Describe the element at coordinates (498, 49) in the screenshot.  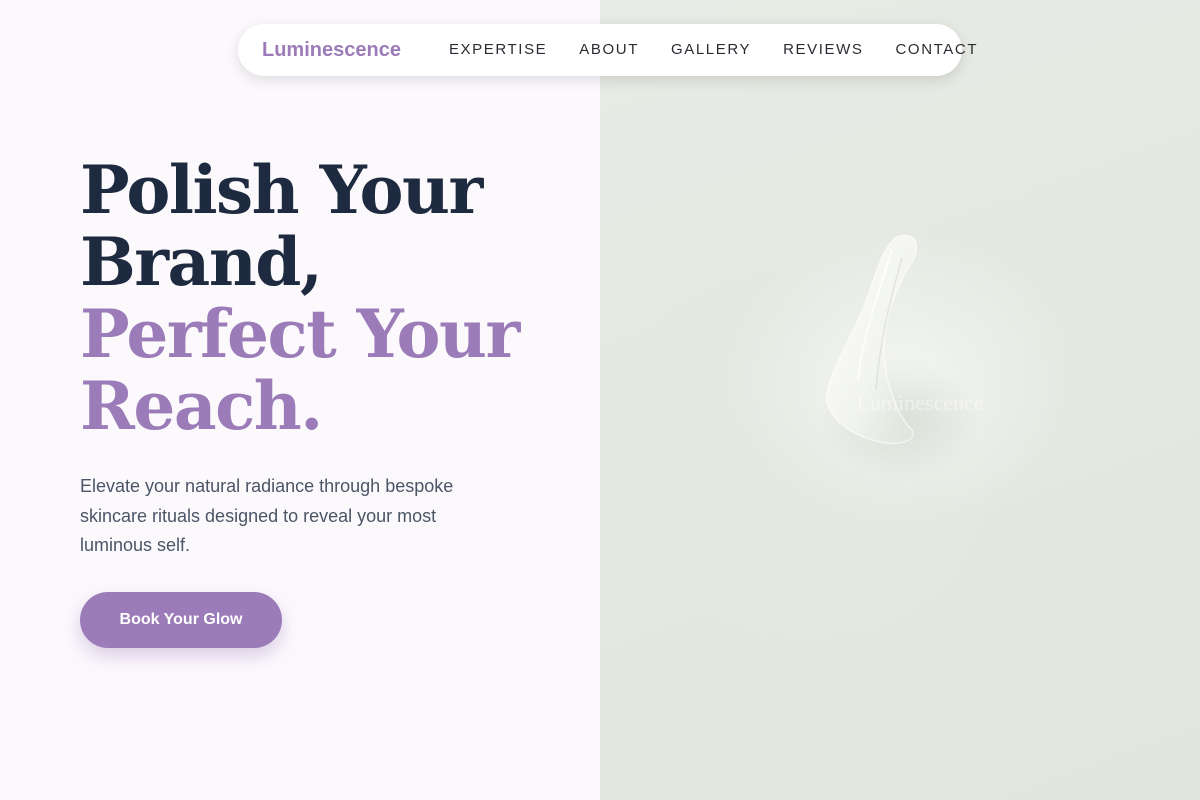
I see `nav-link-expertise: EXPERTISE` at that location.